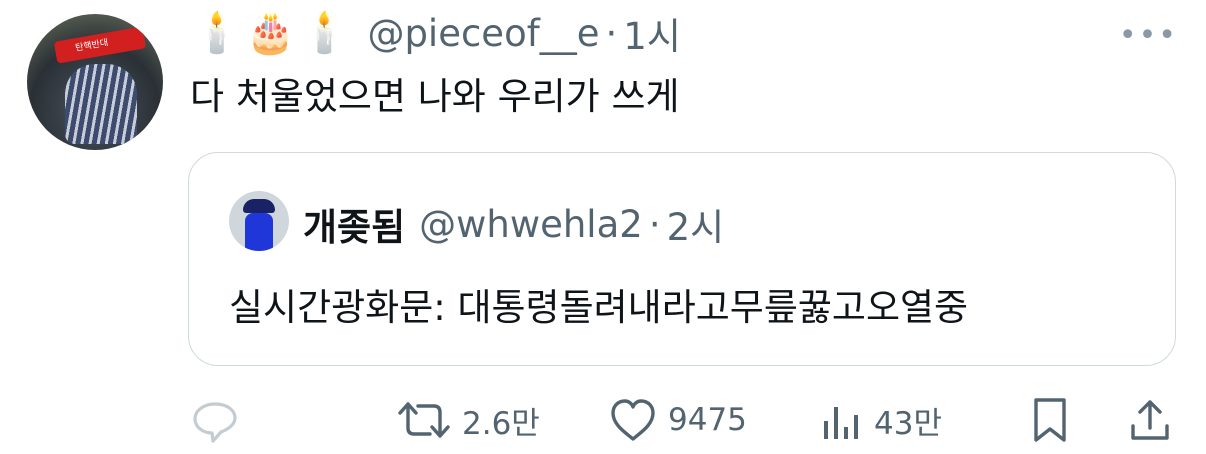  What do you see at coordinates (908, 423) in the screenshot?
I see `views-count: 43만` at bounding box center [908, 423].